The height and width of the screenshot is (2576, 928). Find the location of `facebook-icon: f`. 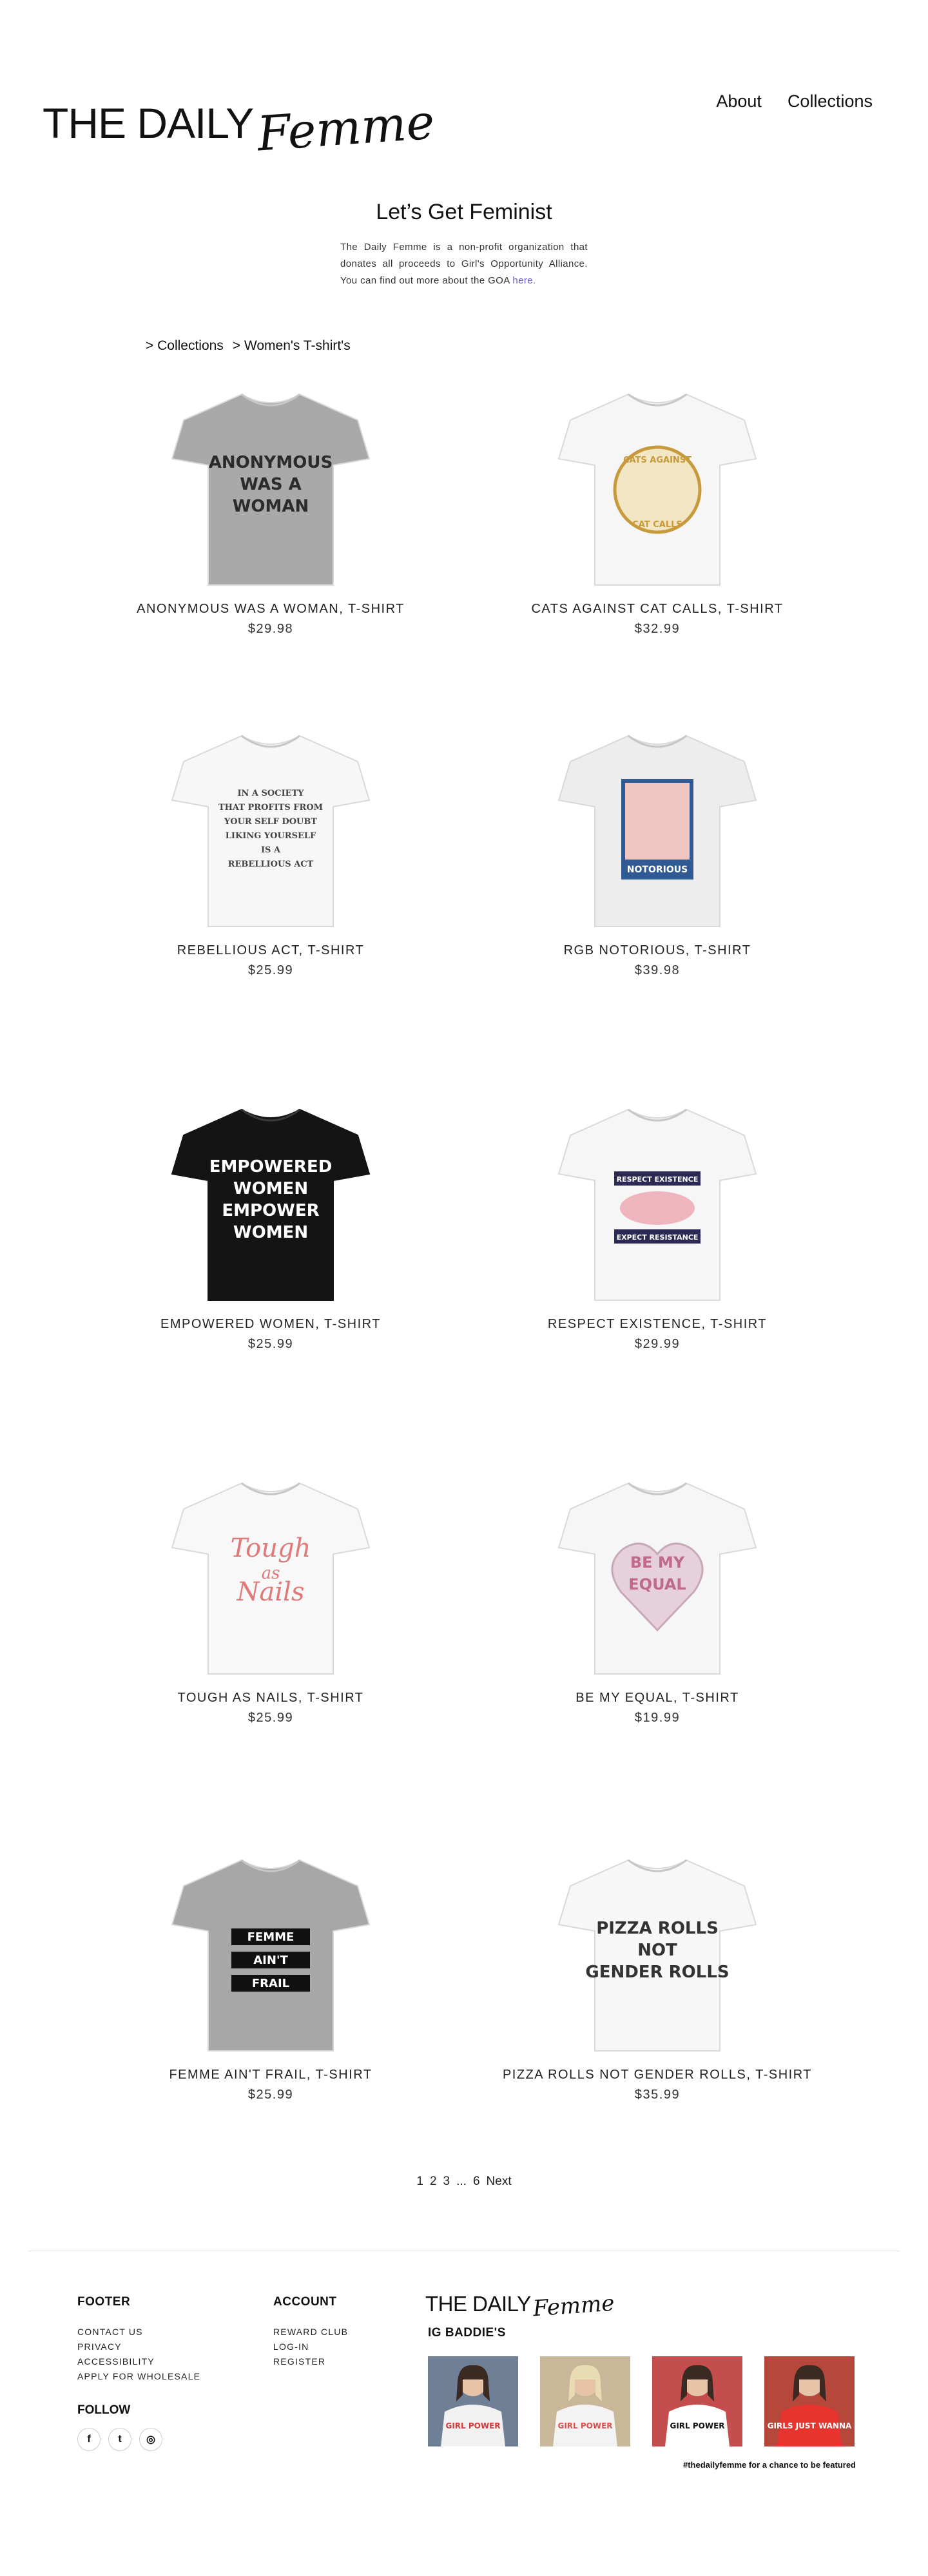

facebook-icon: f is located at coordinates (89, 2440).